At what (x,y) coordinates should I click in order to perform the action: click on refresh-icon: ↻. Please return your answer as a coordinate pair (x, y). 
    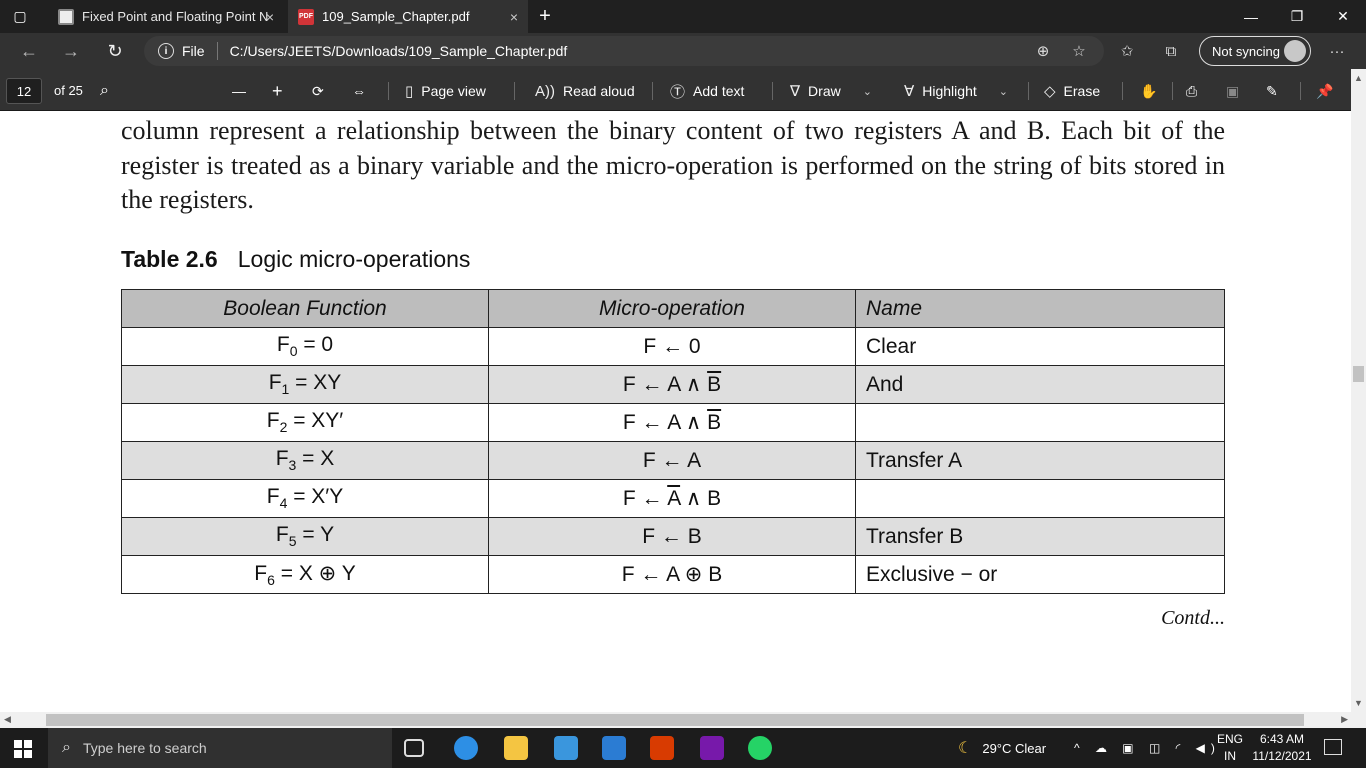
    Looking at the image, I should click on (115, 51).